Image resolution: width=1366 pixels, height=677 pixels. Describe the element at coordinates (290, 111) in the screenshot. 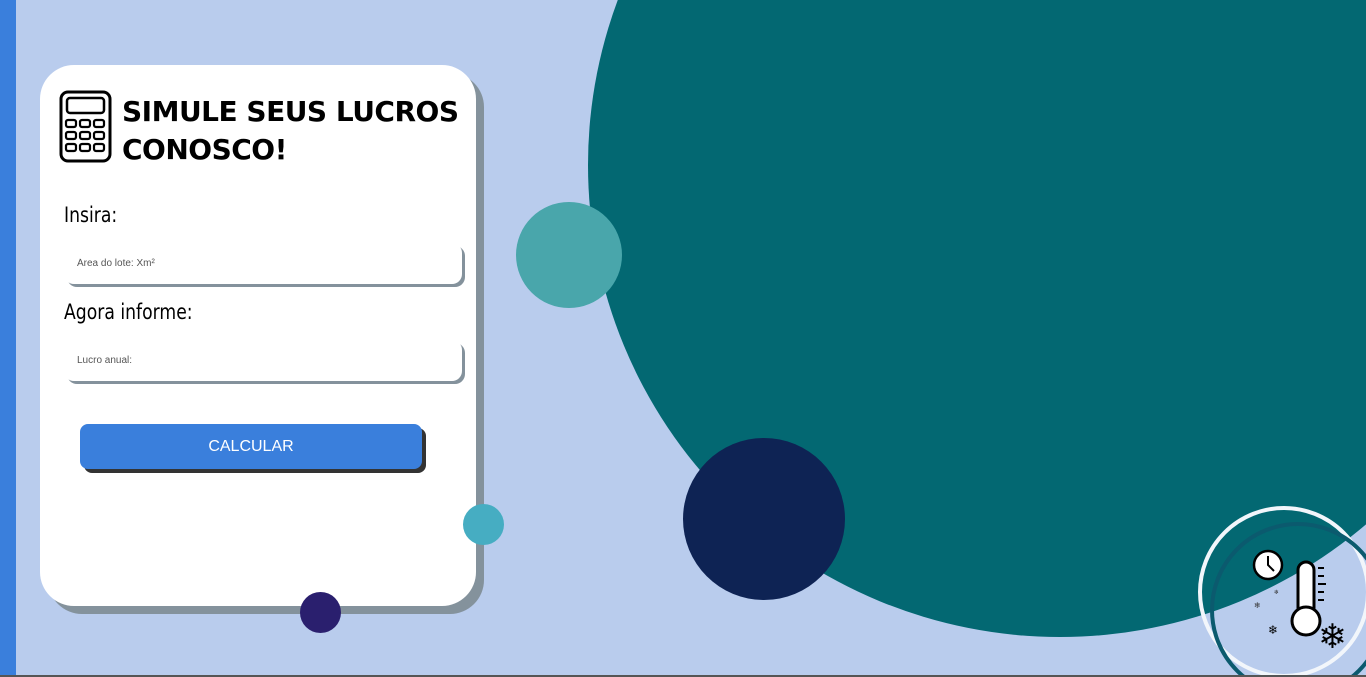

I see `title-line-1: SIMULE SEUS LUCROS` at that location.